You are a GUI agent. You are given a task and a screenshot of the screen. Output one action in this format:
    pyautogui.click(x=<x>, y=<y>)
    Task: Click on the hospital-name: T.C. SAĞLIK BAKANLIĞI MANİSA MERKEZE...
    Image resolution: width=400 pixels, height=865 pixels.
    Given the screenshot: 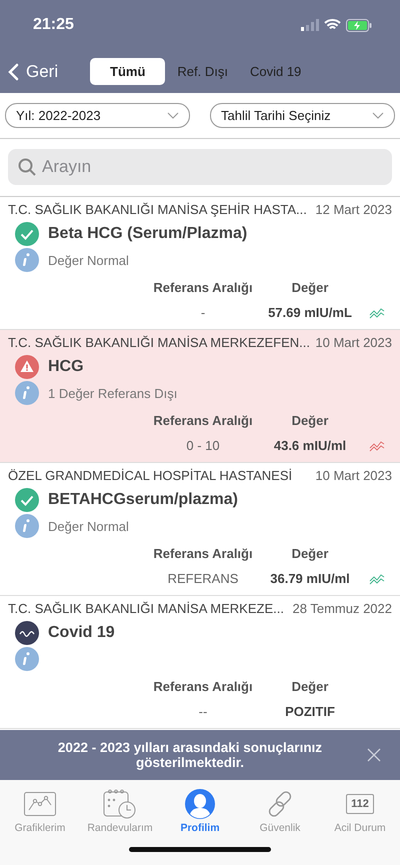 What is the action you would take?
    pyautogui.click(x=146, y=608)
    